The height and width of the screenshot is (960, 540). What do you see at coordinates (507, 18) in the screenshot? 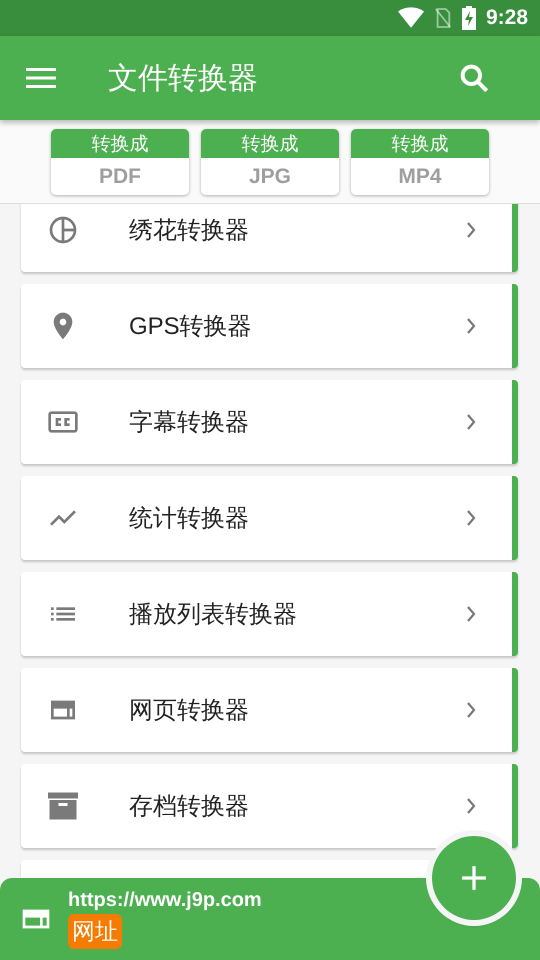
I see `status-time: 9:28` at bounding box center [507, 18].